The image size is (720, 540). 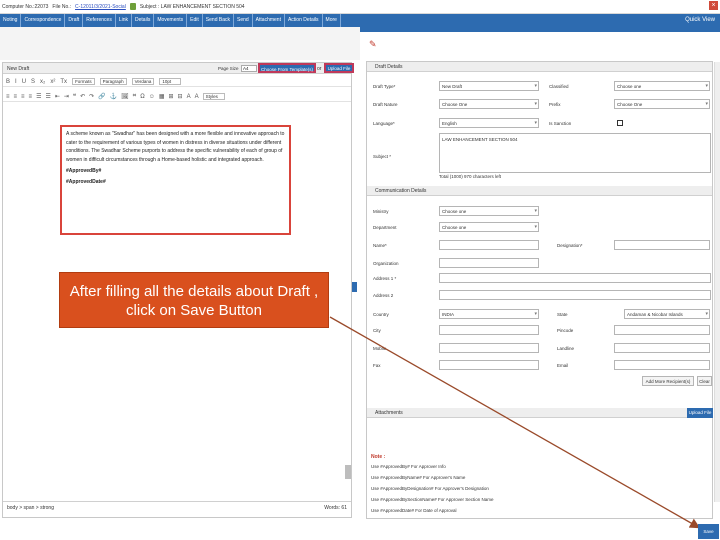 What do you see at coordinates (197, 97) in the screenshot?
I see `highlight-color-icon: A` at bounding box center [197, 97].